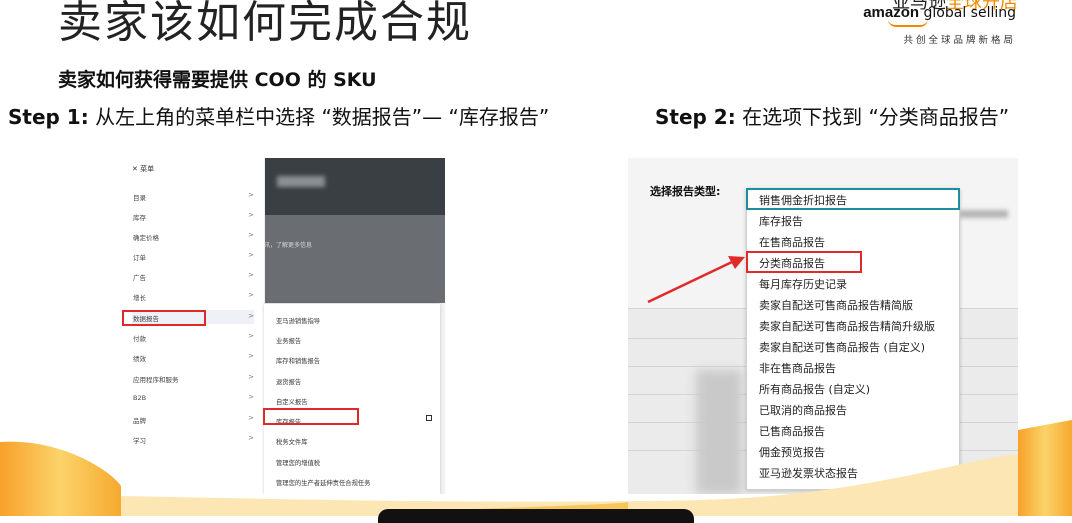  I want to click on menu-header: ✕ 菜单, so click(143, 169).